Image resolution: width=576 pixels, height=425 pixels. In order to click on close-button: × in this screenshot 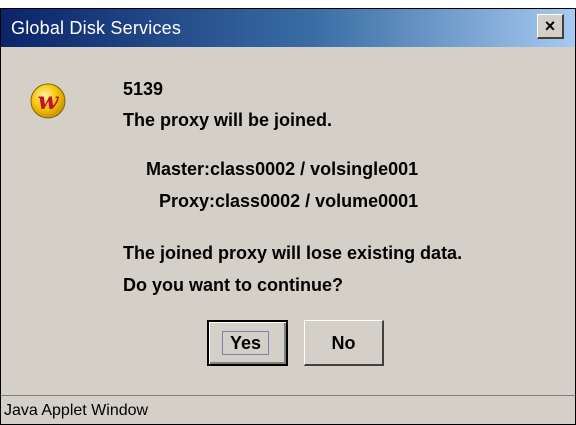, I will do `click(550, 26)`.